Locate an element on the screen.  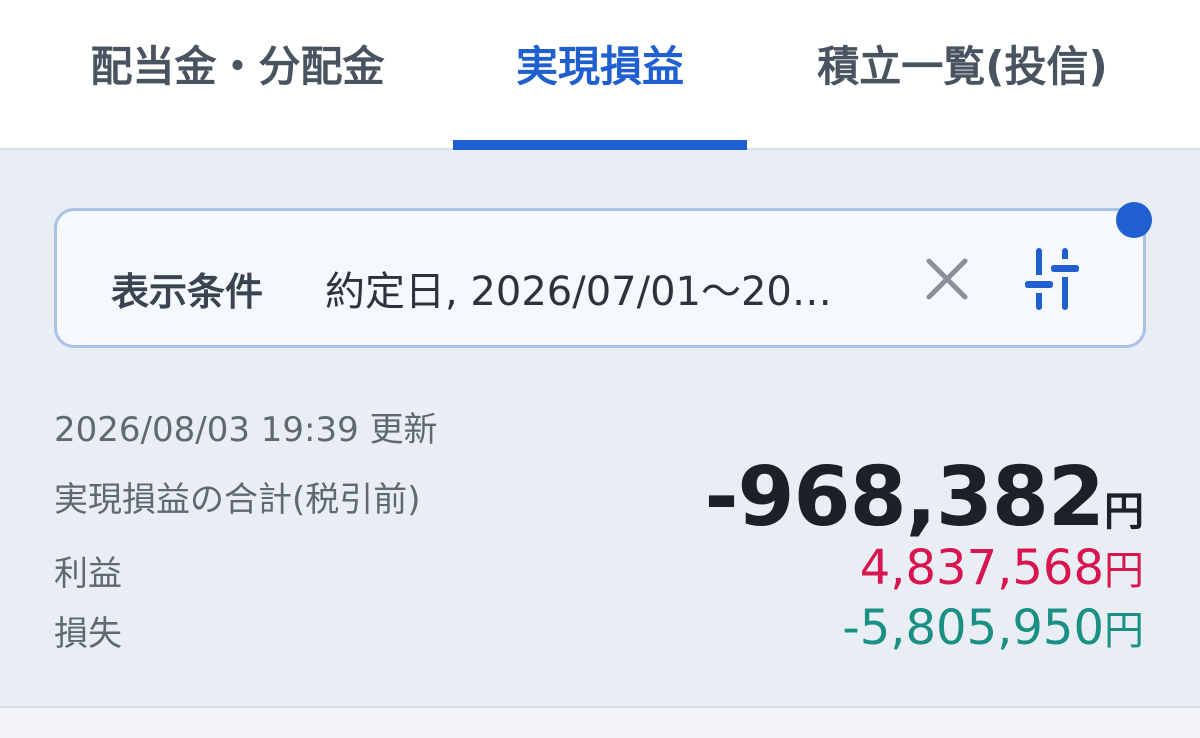
tab-realized-pl-label: 実現損益 is located at coordinates (599, 66).